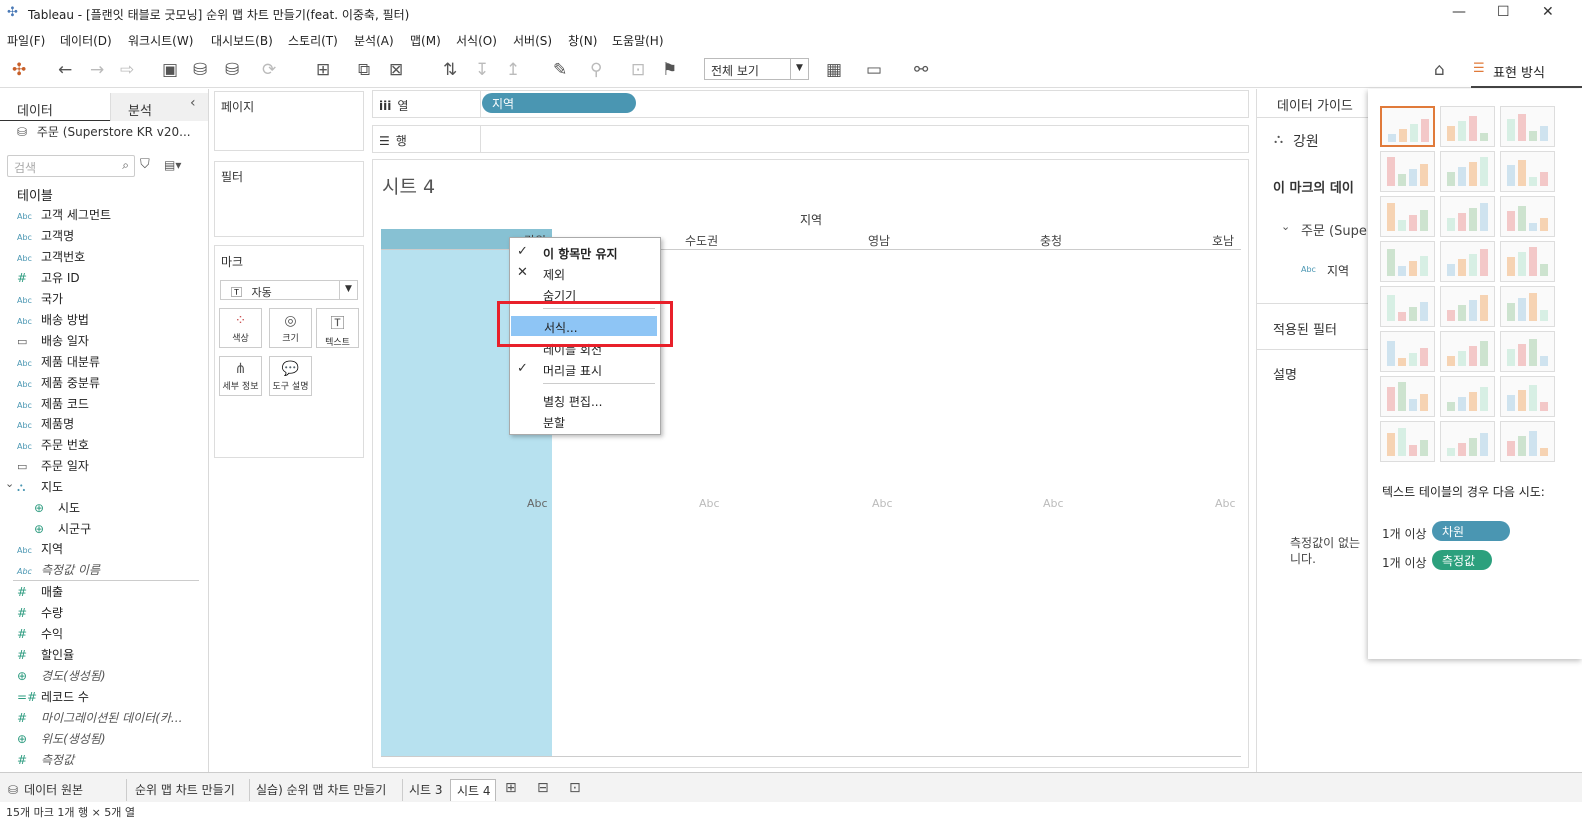 The width and height of the screenshot is (1582, 820). What do you see at coordinates (921, 70) in the screenshot?
I see `share-icon: ⚯` at bounding box center [921, 70].